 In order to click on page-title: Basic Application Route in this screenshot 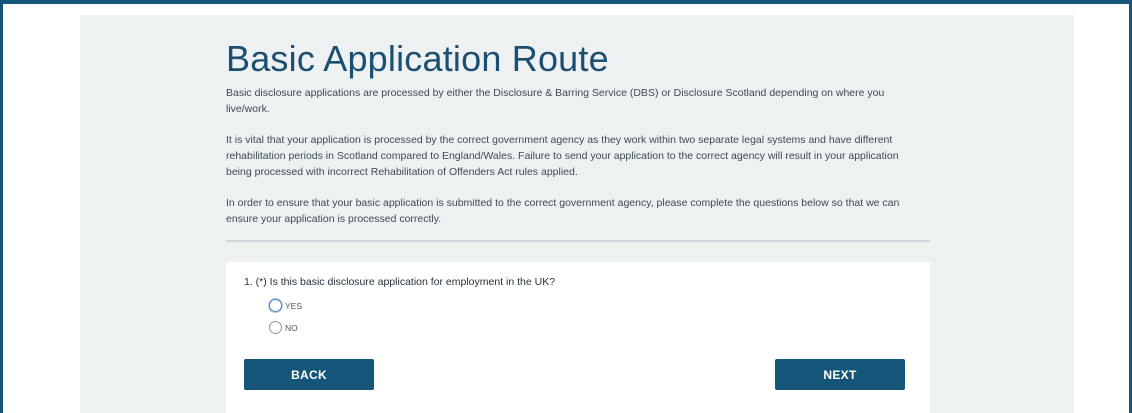, I will do `click(417, 58)`.